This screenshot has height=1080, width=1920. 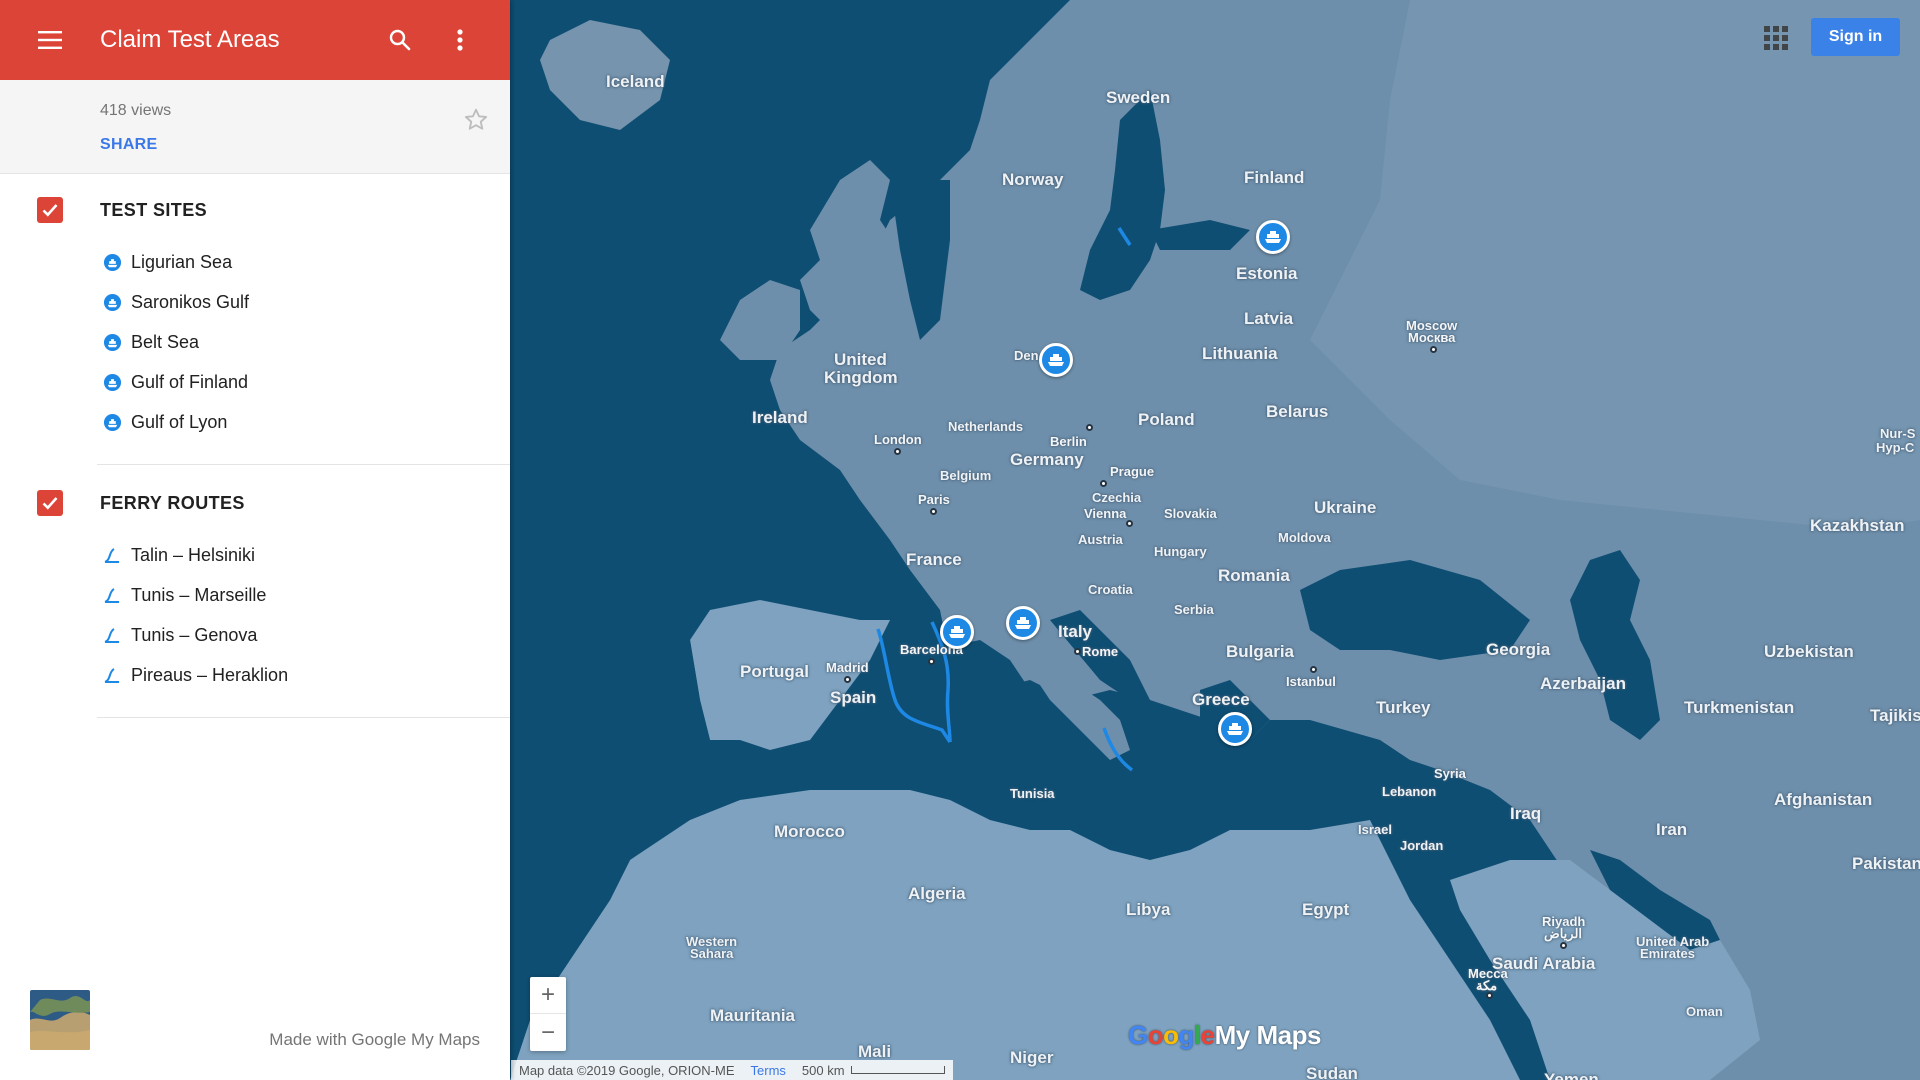 What do you see at coordinates (179, 421) in the screenshot?
I see `list-item-label: Gulf of Lyon` at bounding box center [179, 421].